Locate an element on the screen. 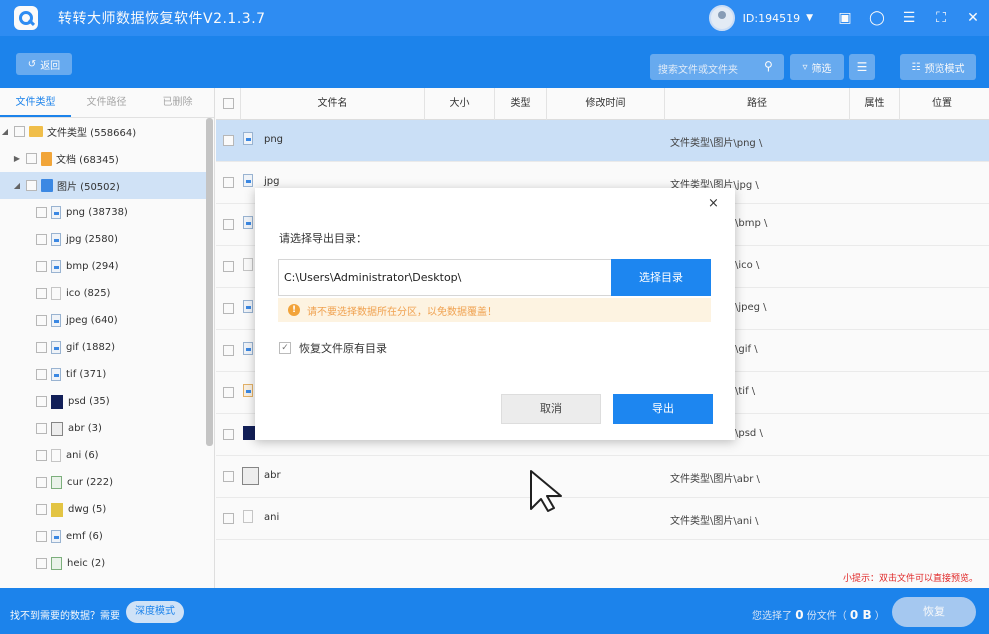 The height and width of the screenshot is (634, 989). keep-structure-option: ✓ 恢复文件原有目录 is located at coordinates (333, 348).